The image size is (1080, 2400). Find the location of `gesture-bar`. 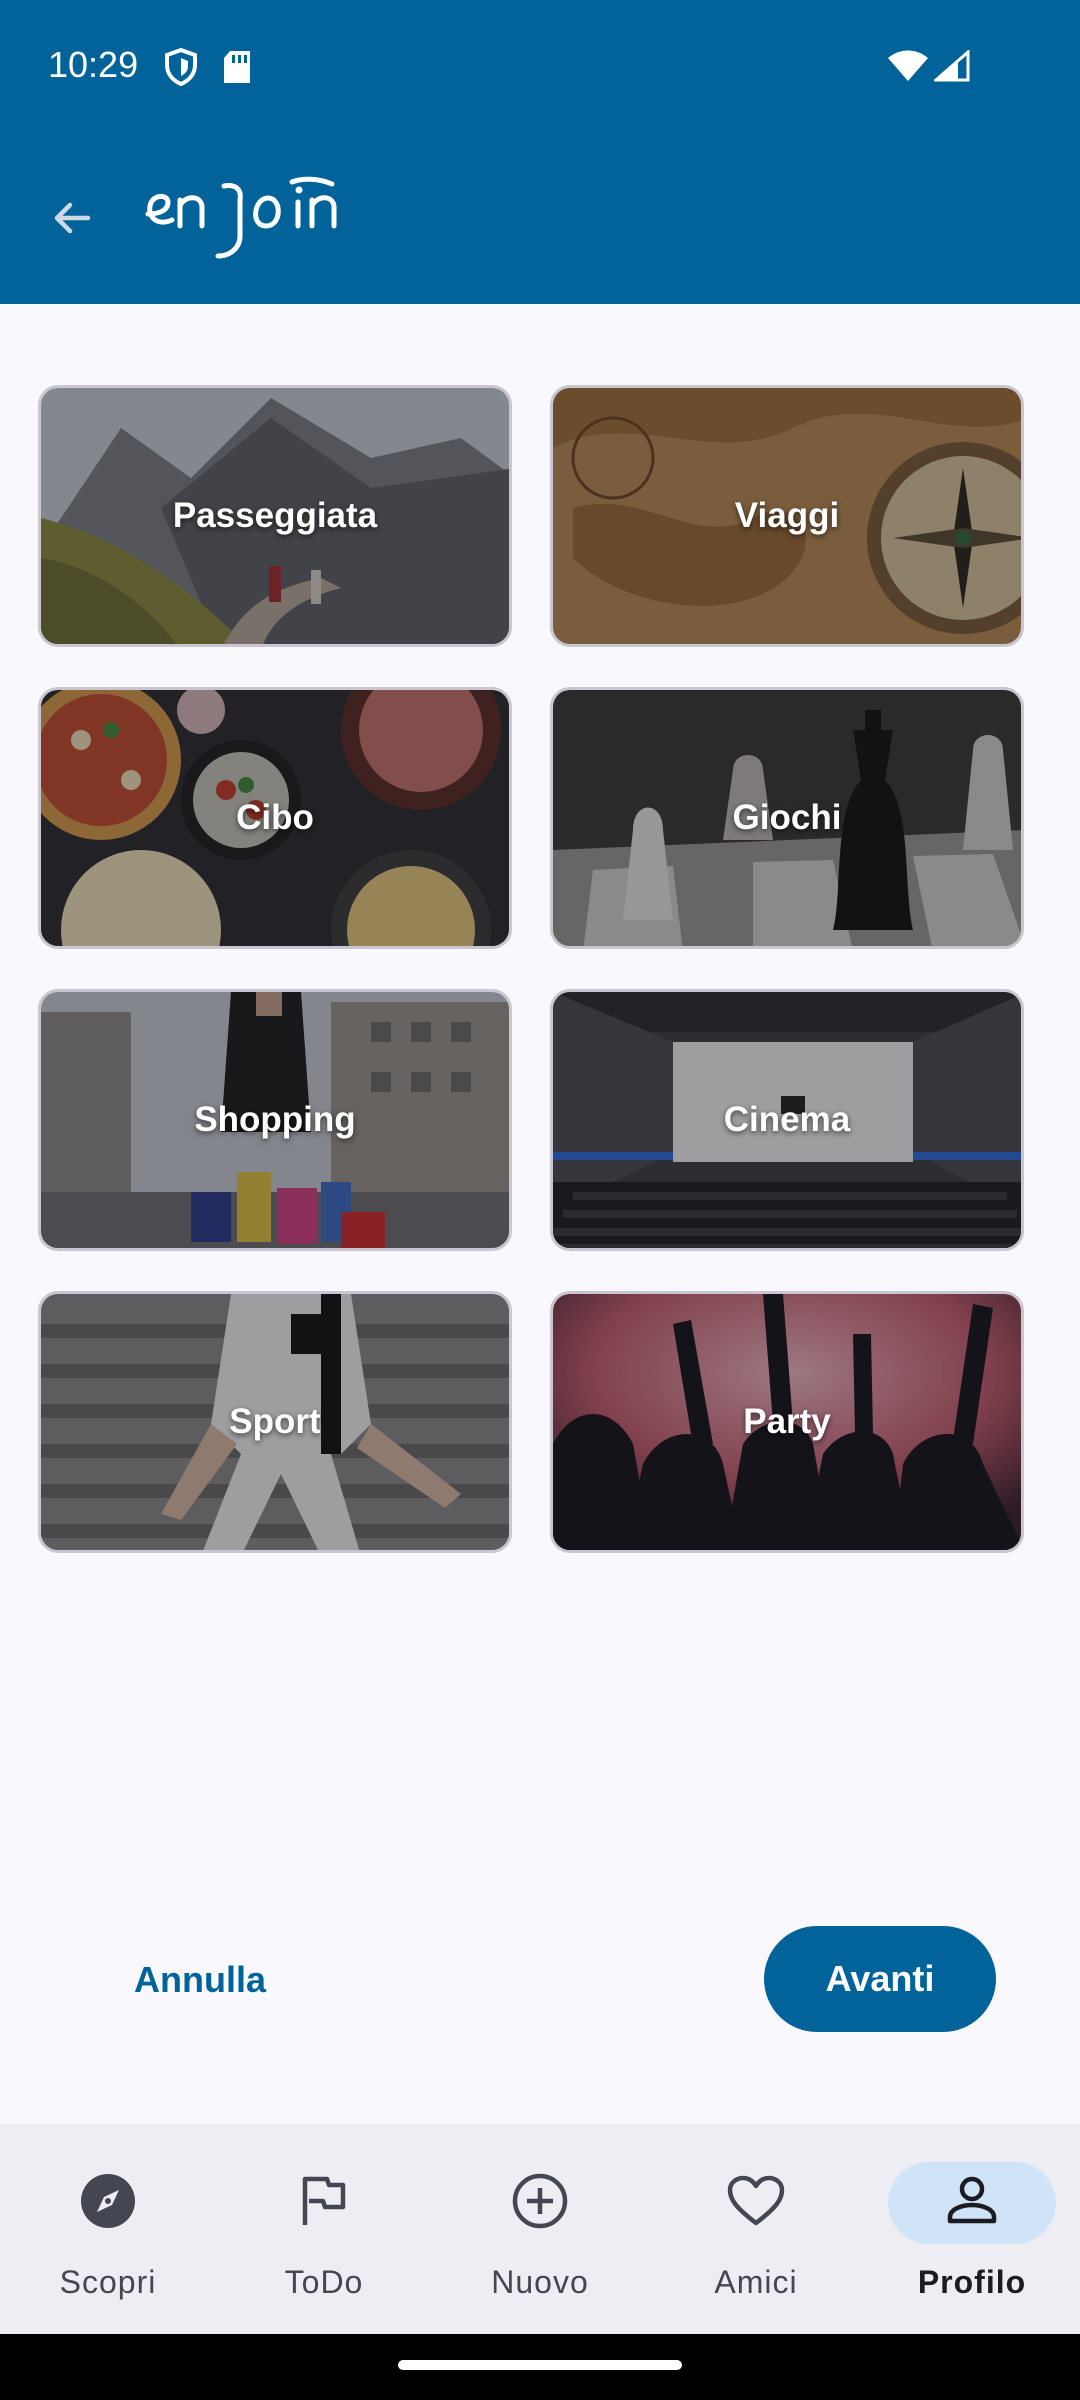

gesture-bar is located at coordinates (540, 2367).